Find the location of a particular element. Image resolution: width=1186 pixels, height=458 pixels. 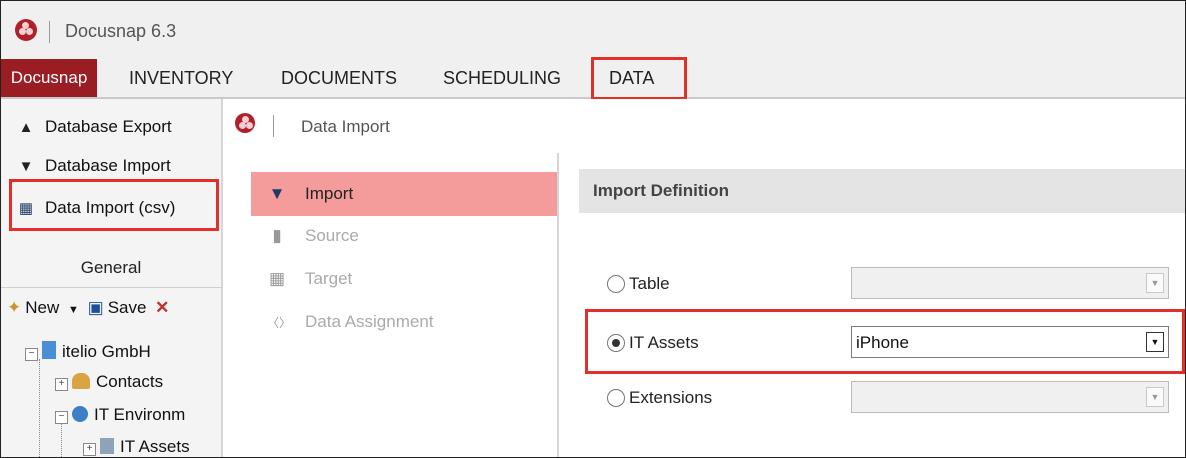

group-divider is located at coordinates (111, 287).